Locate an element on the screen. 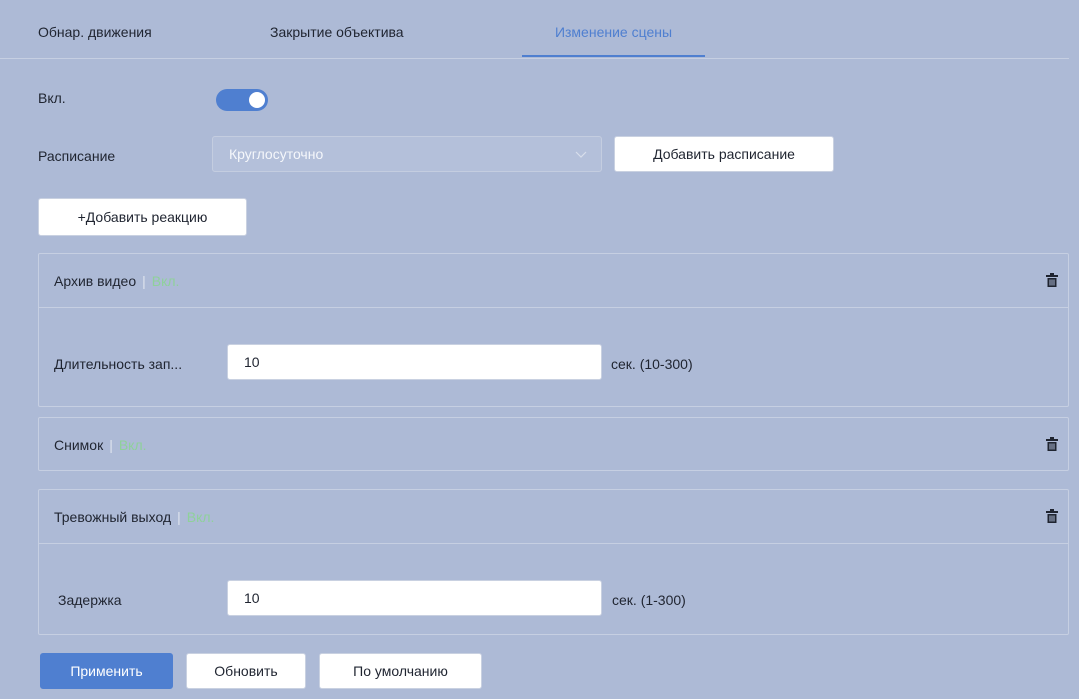 The image size is (1079, 699). schedule-select-value: Круглосуточно is located at coordinates (276, 154).